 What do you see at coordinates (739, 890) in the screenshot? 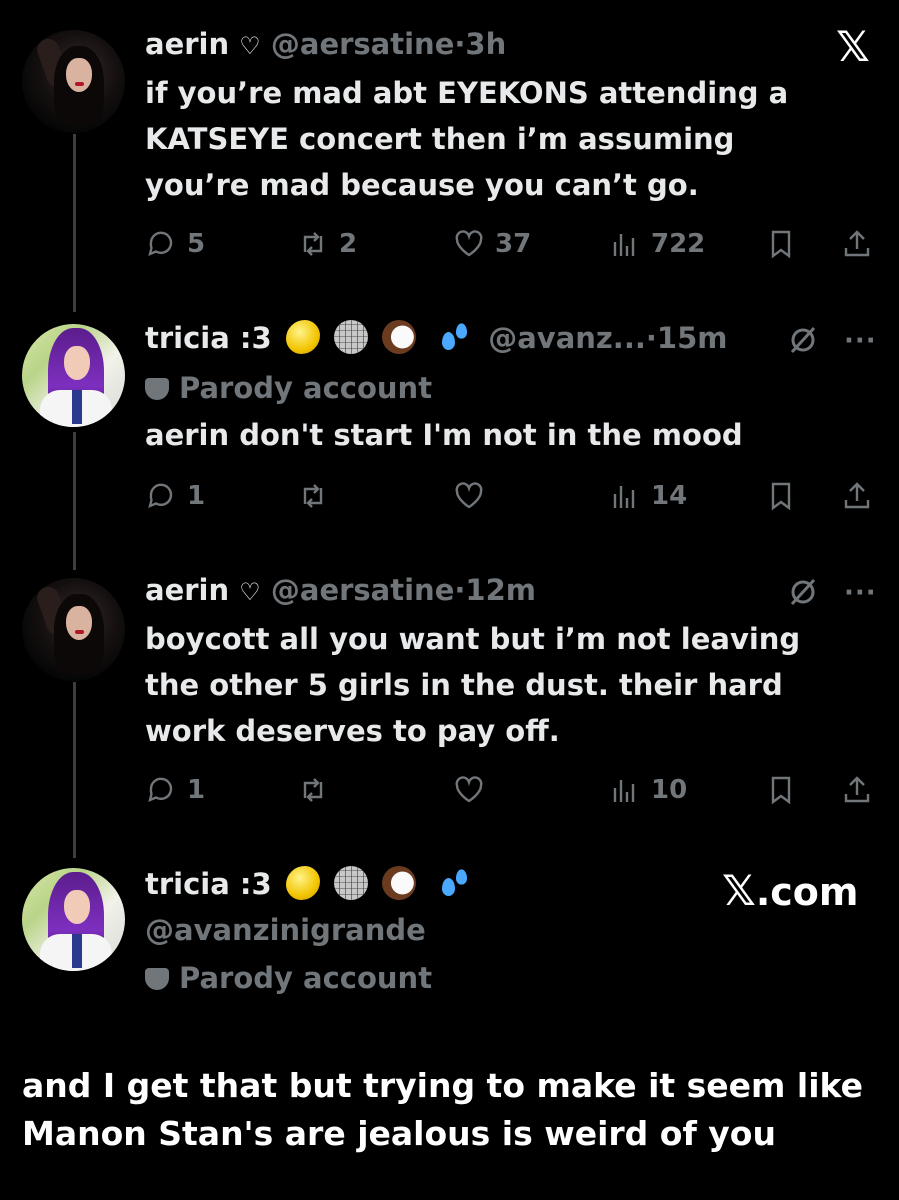
I see `x-logo-icon: 𝕏` at bounding box center [739, 890].